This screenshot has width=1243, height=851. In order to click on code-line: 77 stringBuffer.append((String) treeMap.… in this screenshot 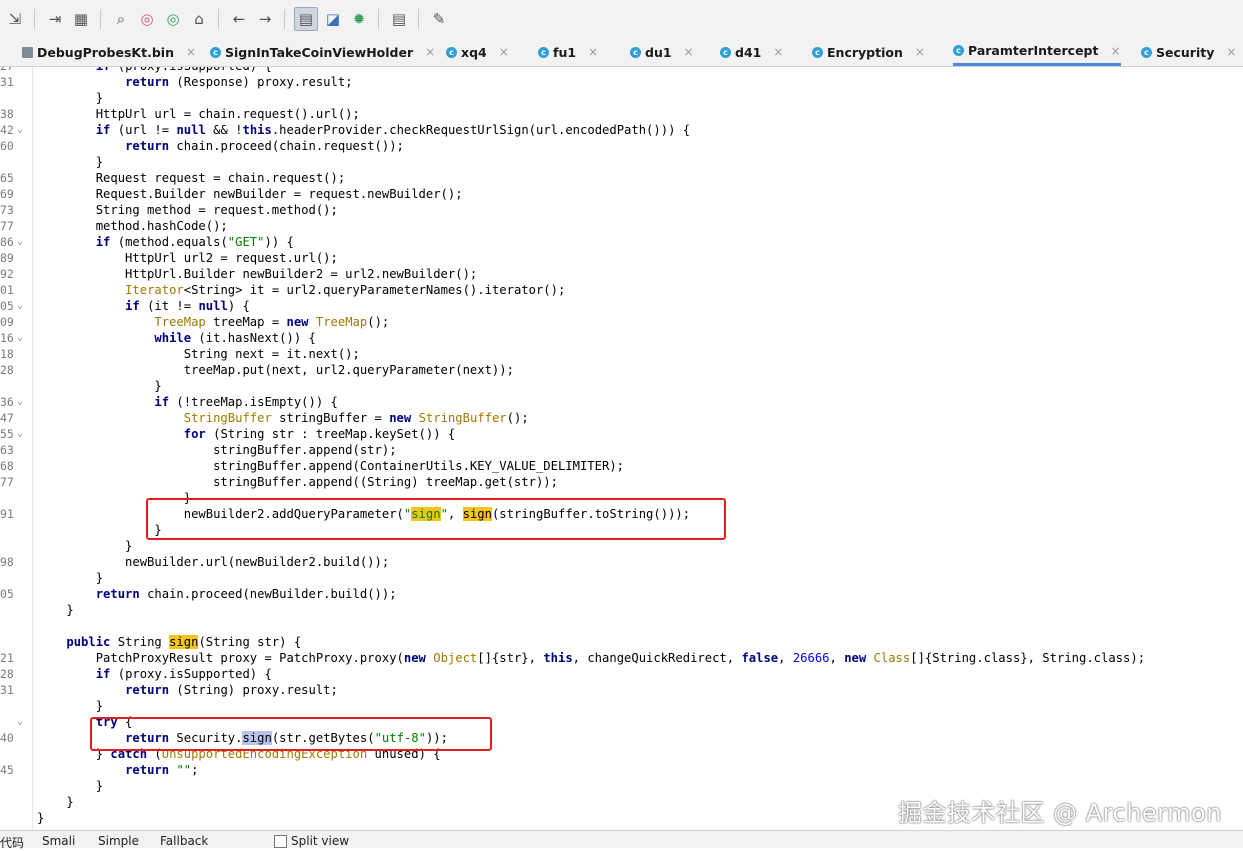, I will do `click(621, 482)`.